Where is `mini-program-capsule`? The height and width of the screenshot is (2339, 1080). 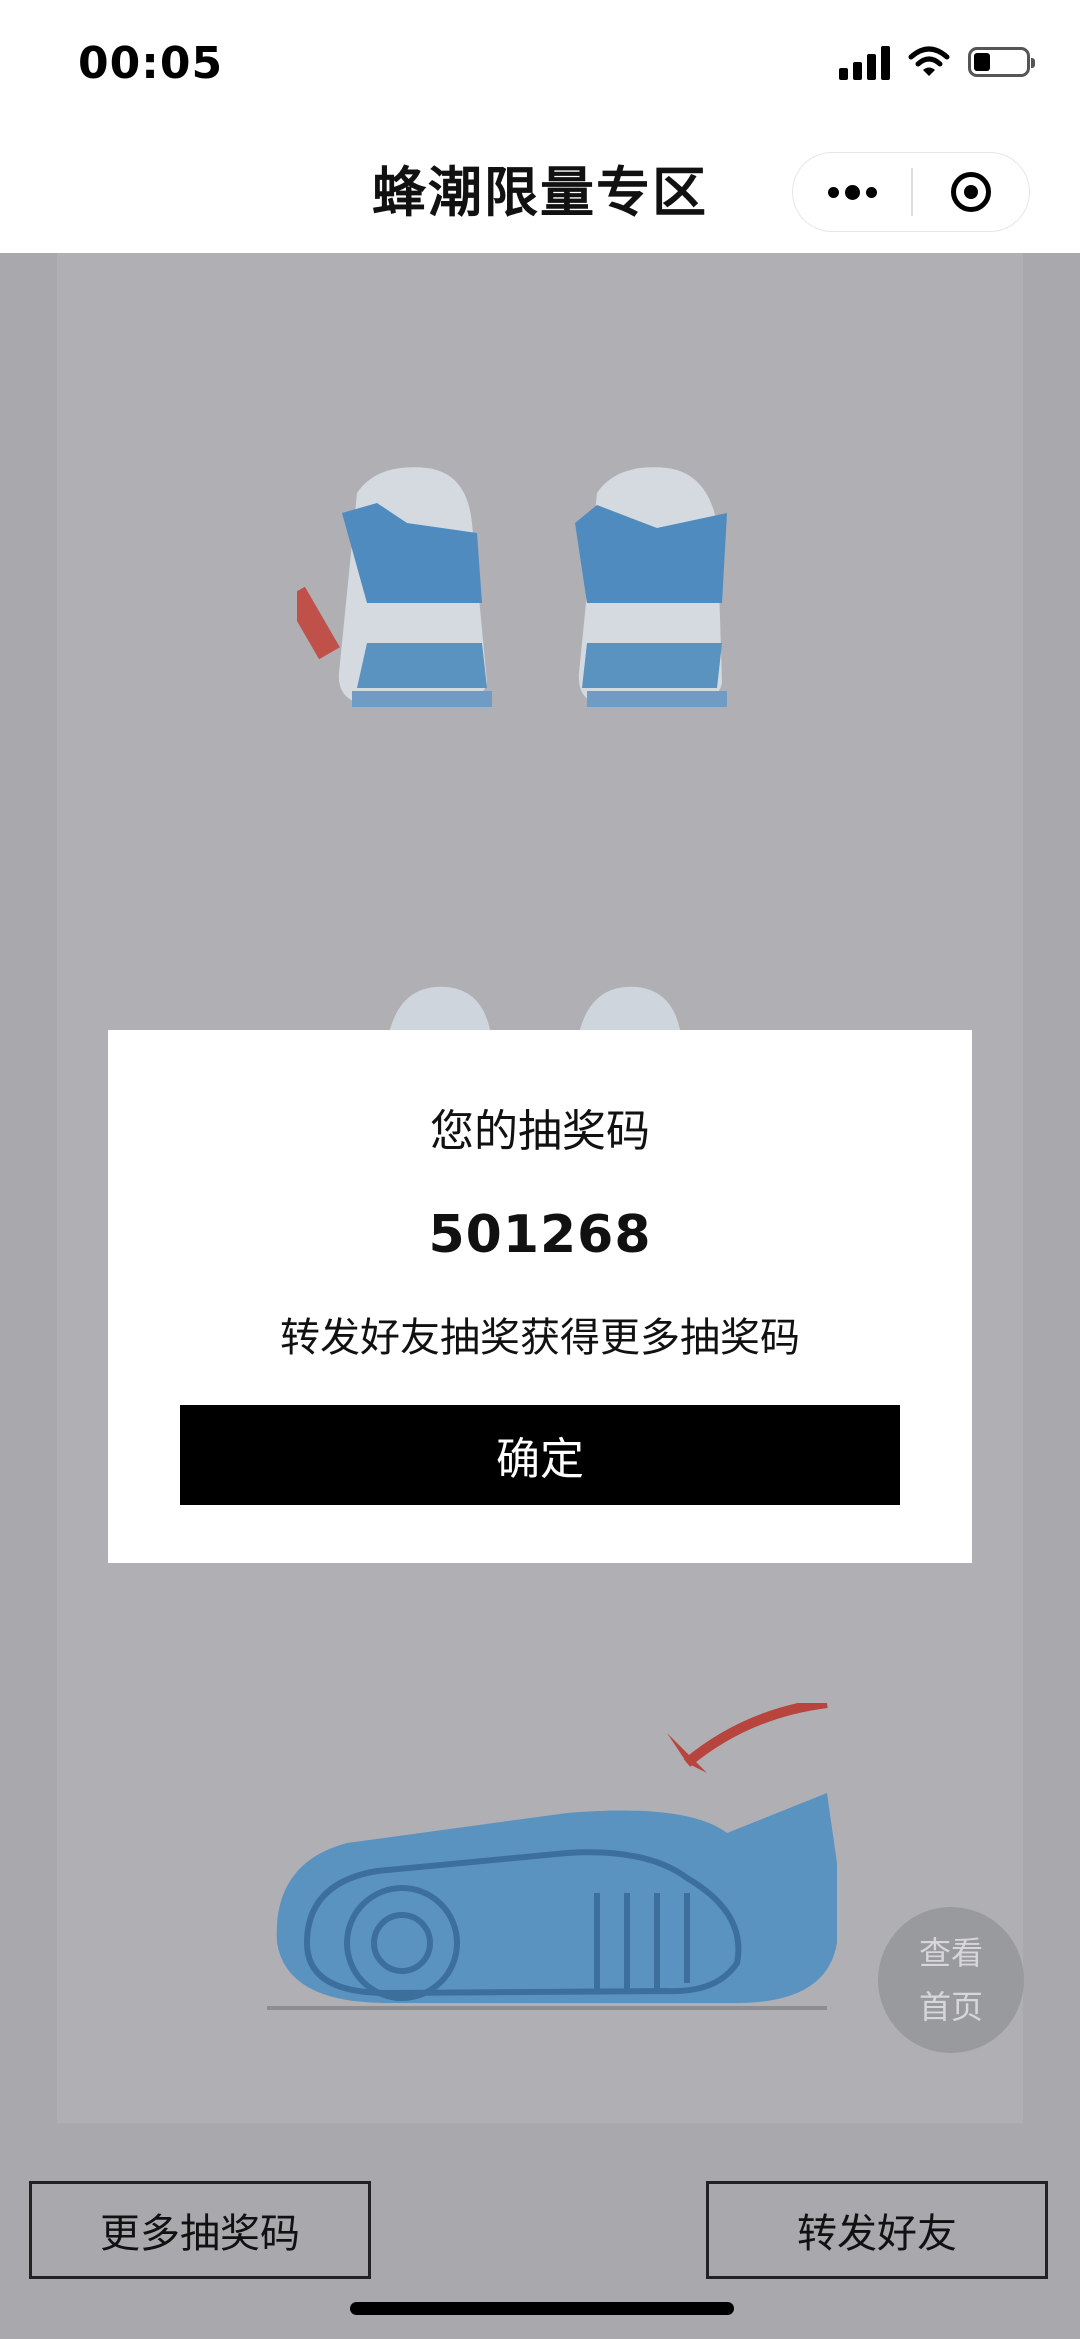
mini-program-capsule is located at coordinates (911, 192).